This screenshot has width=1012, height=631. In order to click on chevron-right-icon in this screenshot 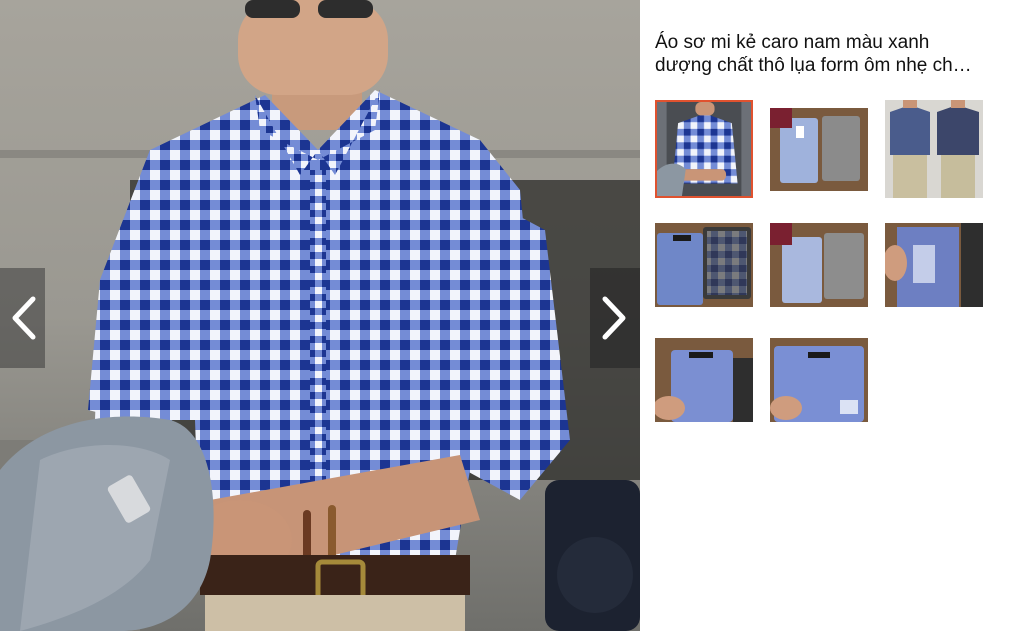, I will do `click(614, 318)`.